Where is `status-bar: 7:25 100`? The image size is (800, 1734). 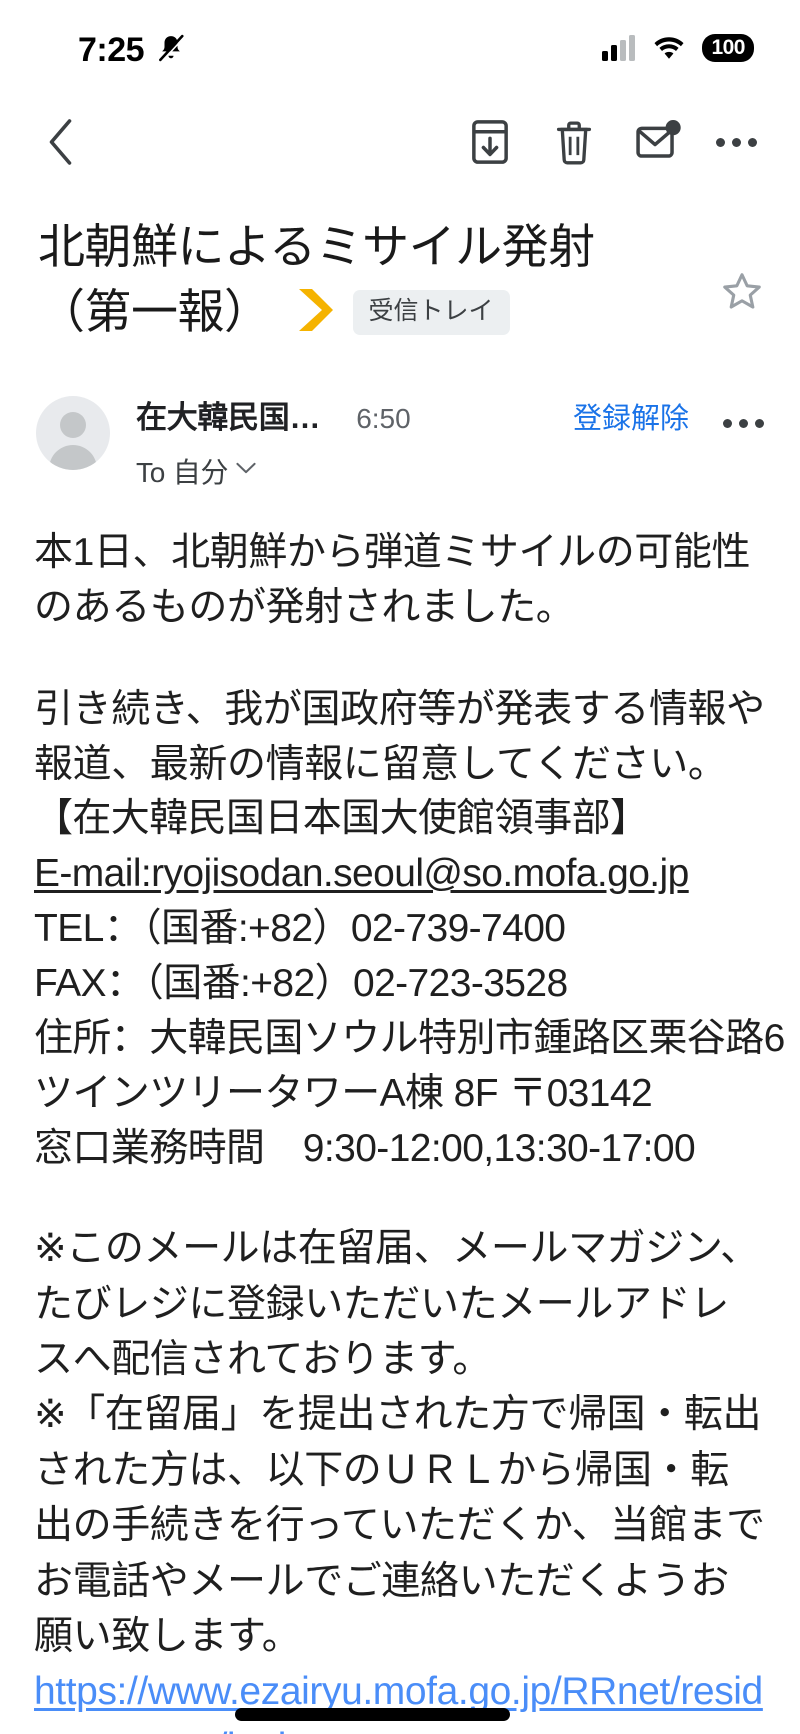
status-bar: 7:25 100 is located at coordinates (400, 48).